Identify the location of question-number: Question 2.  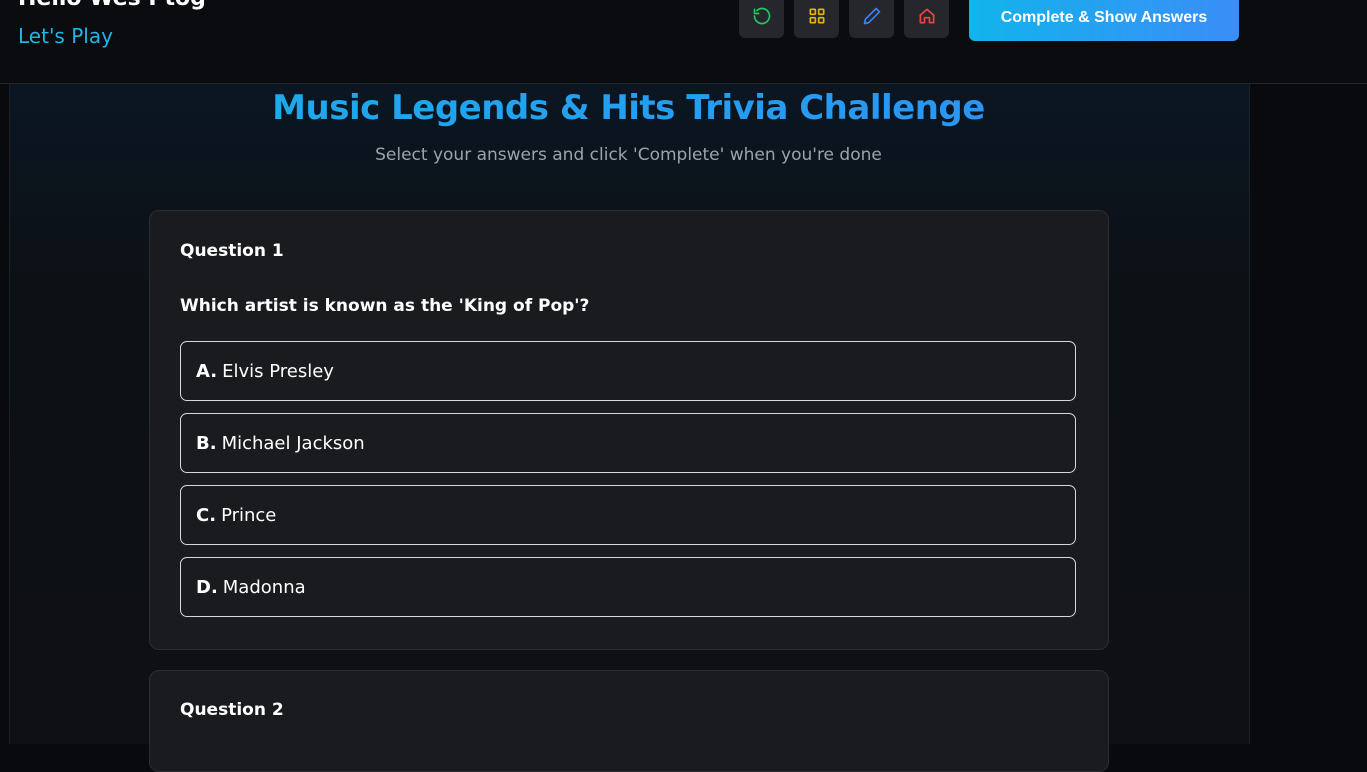
(232, 710).